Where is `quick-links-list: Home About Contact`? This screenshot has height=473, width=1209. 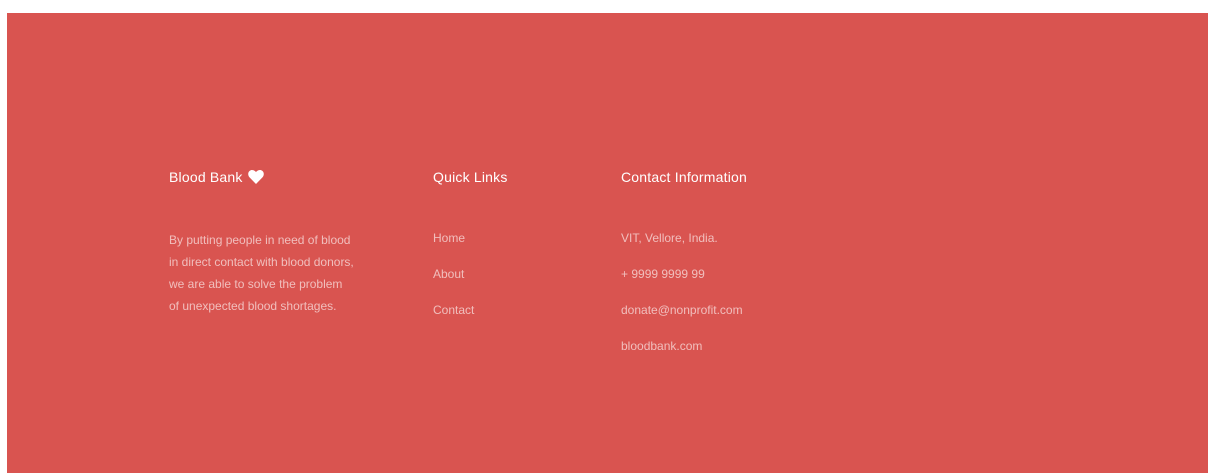 quick-links-list: Home About Contact is located at coordinates (508, 285).